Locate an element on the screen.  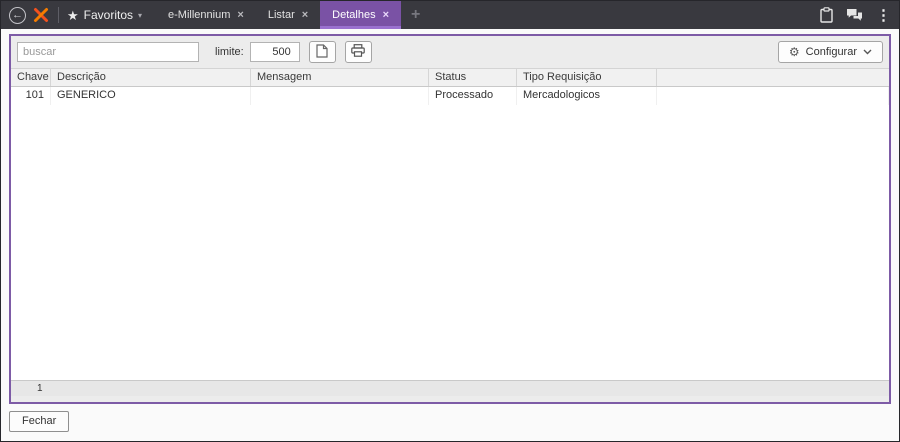
tab-detalhes: Detalhes × is located at coordinates (361, 15).